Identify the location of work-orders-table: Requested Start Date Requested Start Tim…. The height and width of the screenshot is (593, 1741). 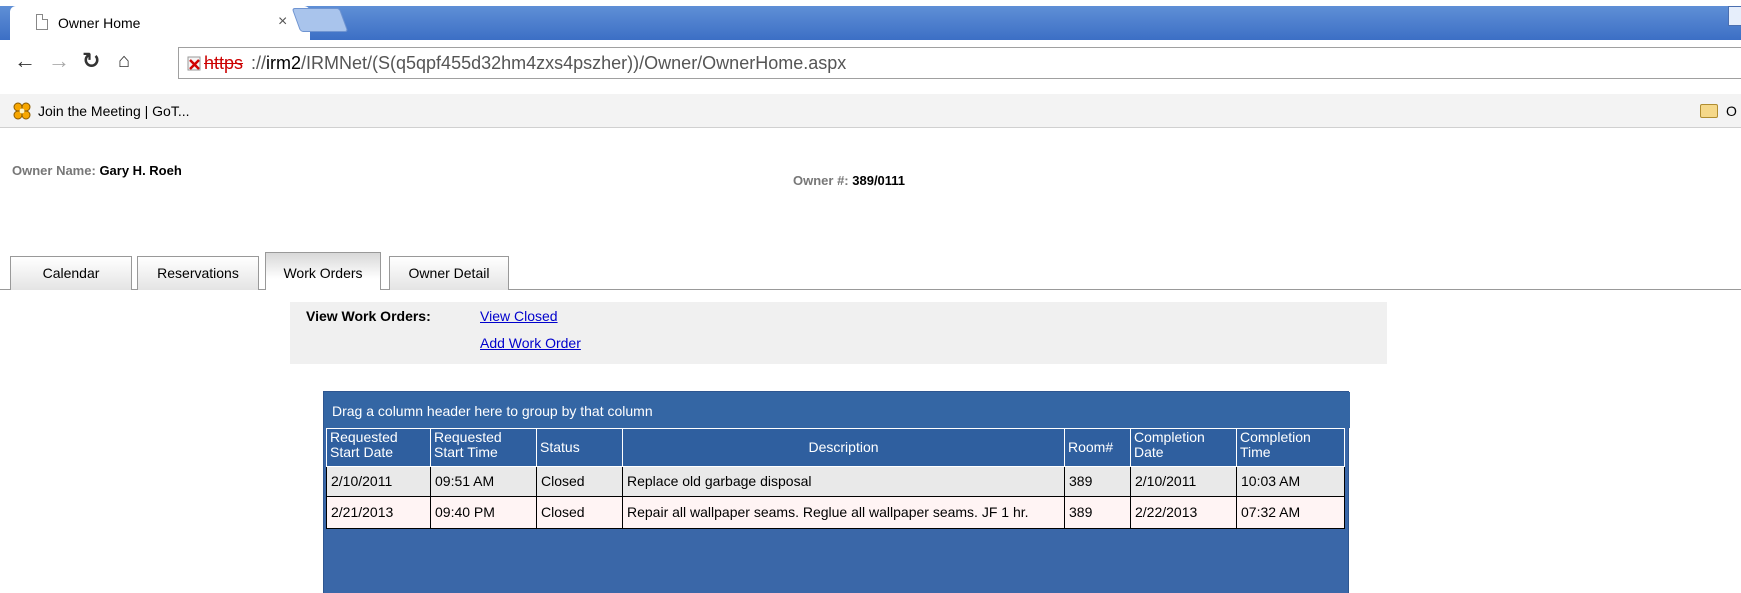
(835, 478).